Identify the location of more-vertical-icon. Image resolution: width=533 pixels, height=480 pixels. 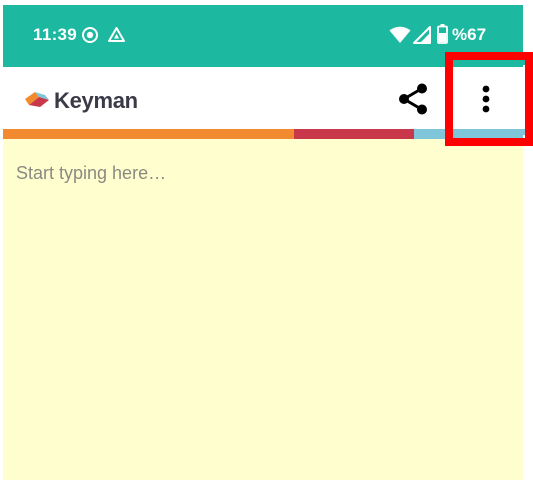
(486, 99).